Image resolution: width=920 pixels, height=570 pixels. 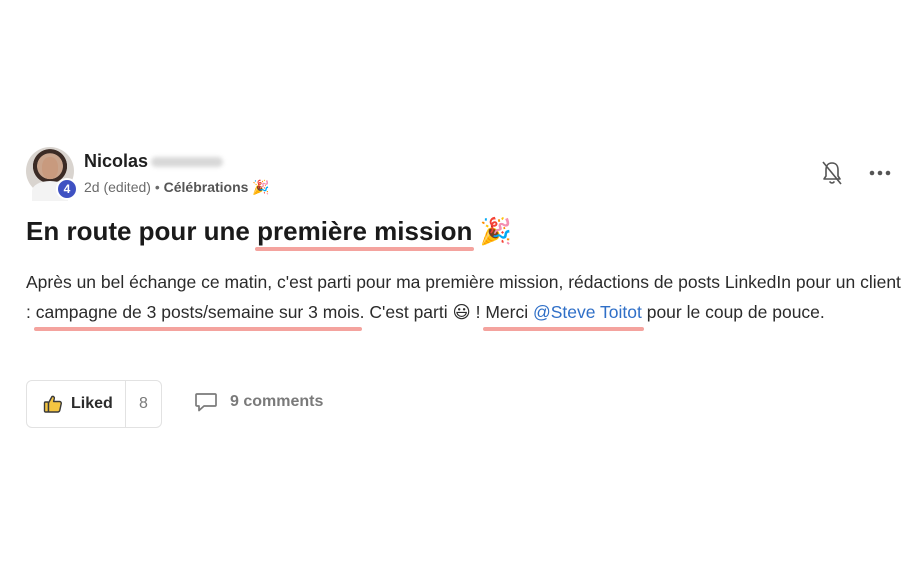 I want to click on comments-button: 9 comments, so click(x=258, y=402).